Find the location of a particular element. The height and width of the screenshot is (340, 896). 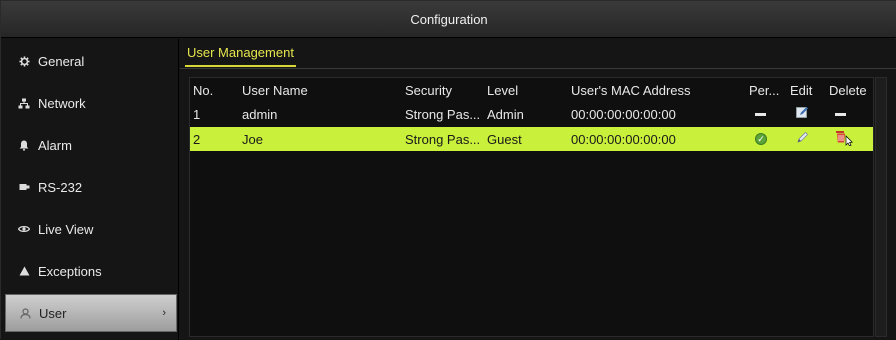

column-header-no: No. is located at coordinates (213, 90).